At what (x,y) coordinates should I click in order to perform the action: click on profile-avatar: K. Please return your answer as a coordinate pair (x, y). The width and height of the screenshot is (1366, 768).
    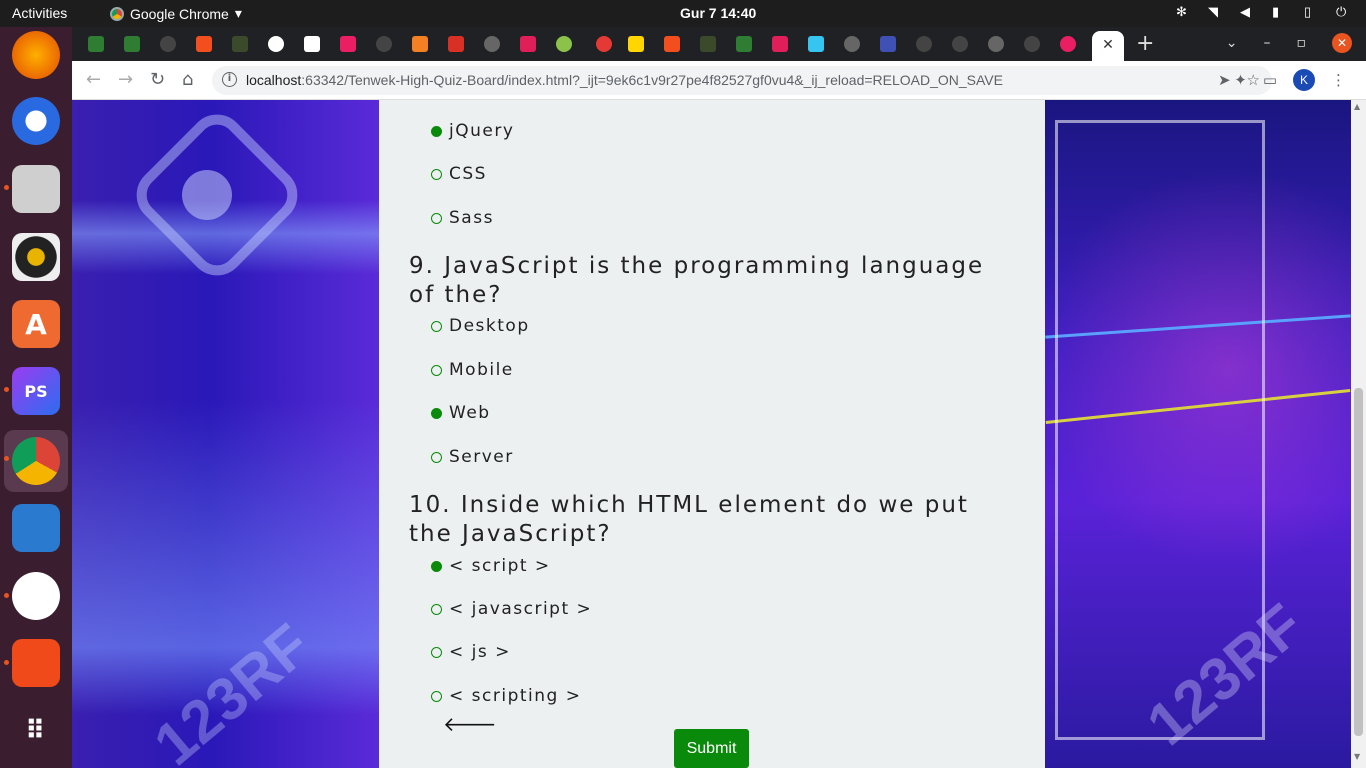
    Looking at the image, I should click on (1304, 80).